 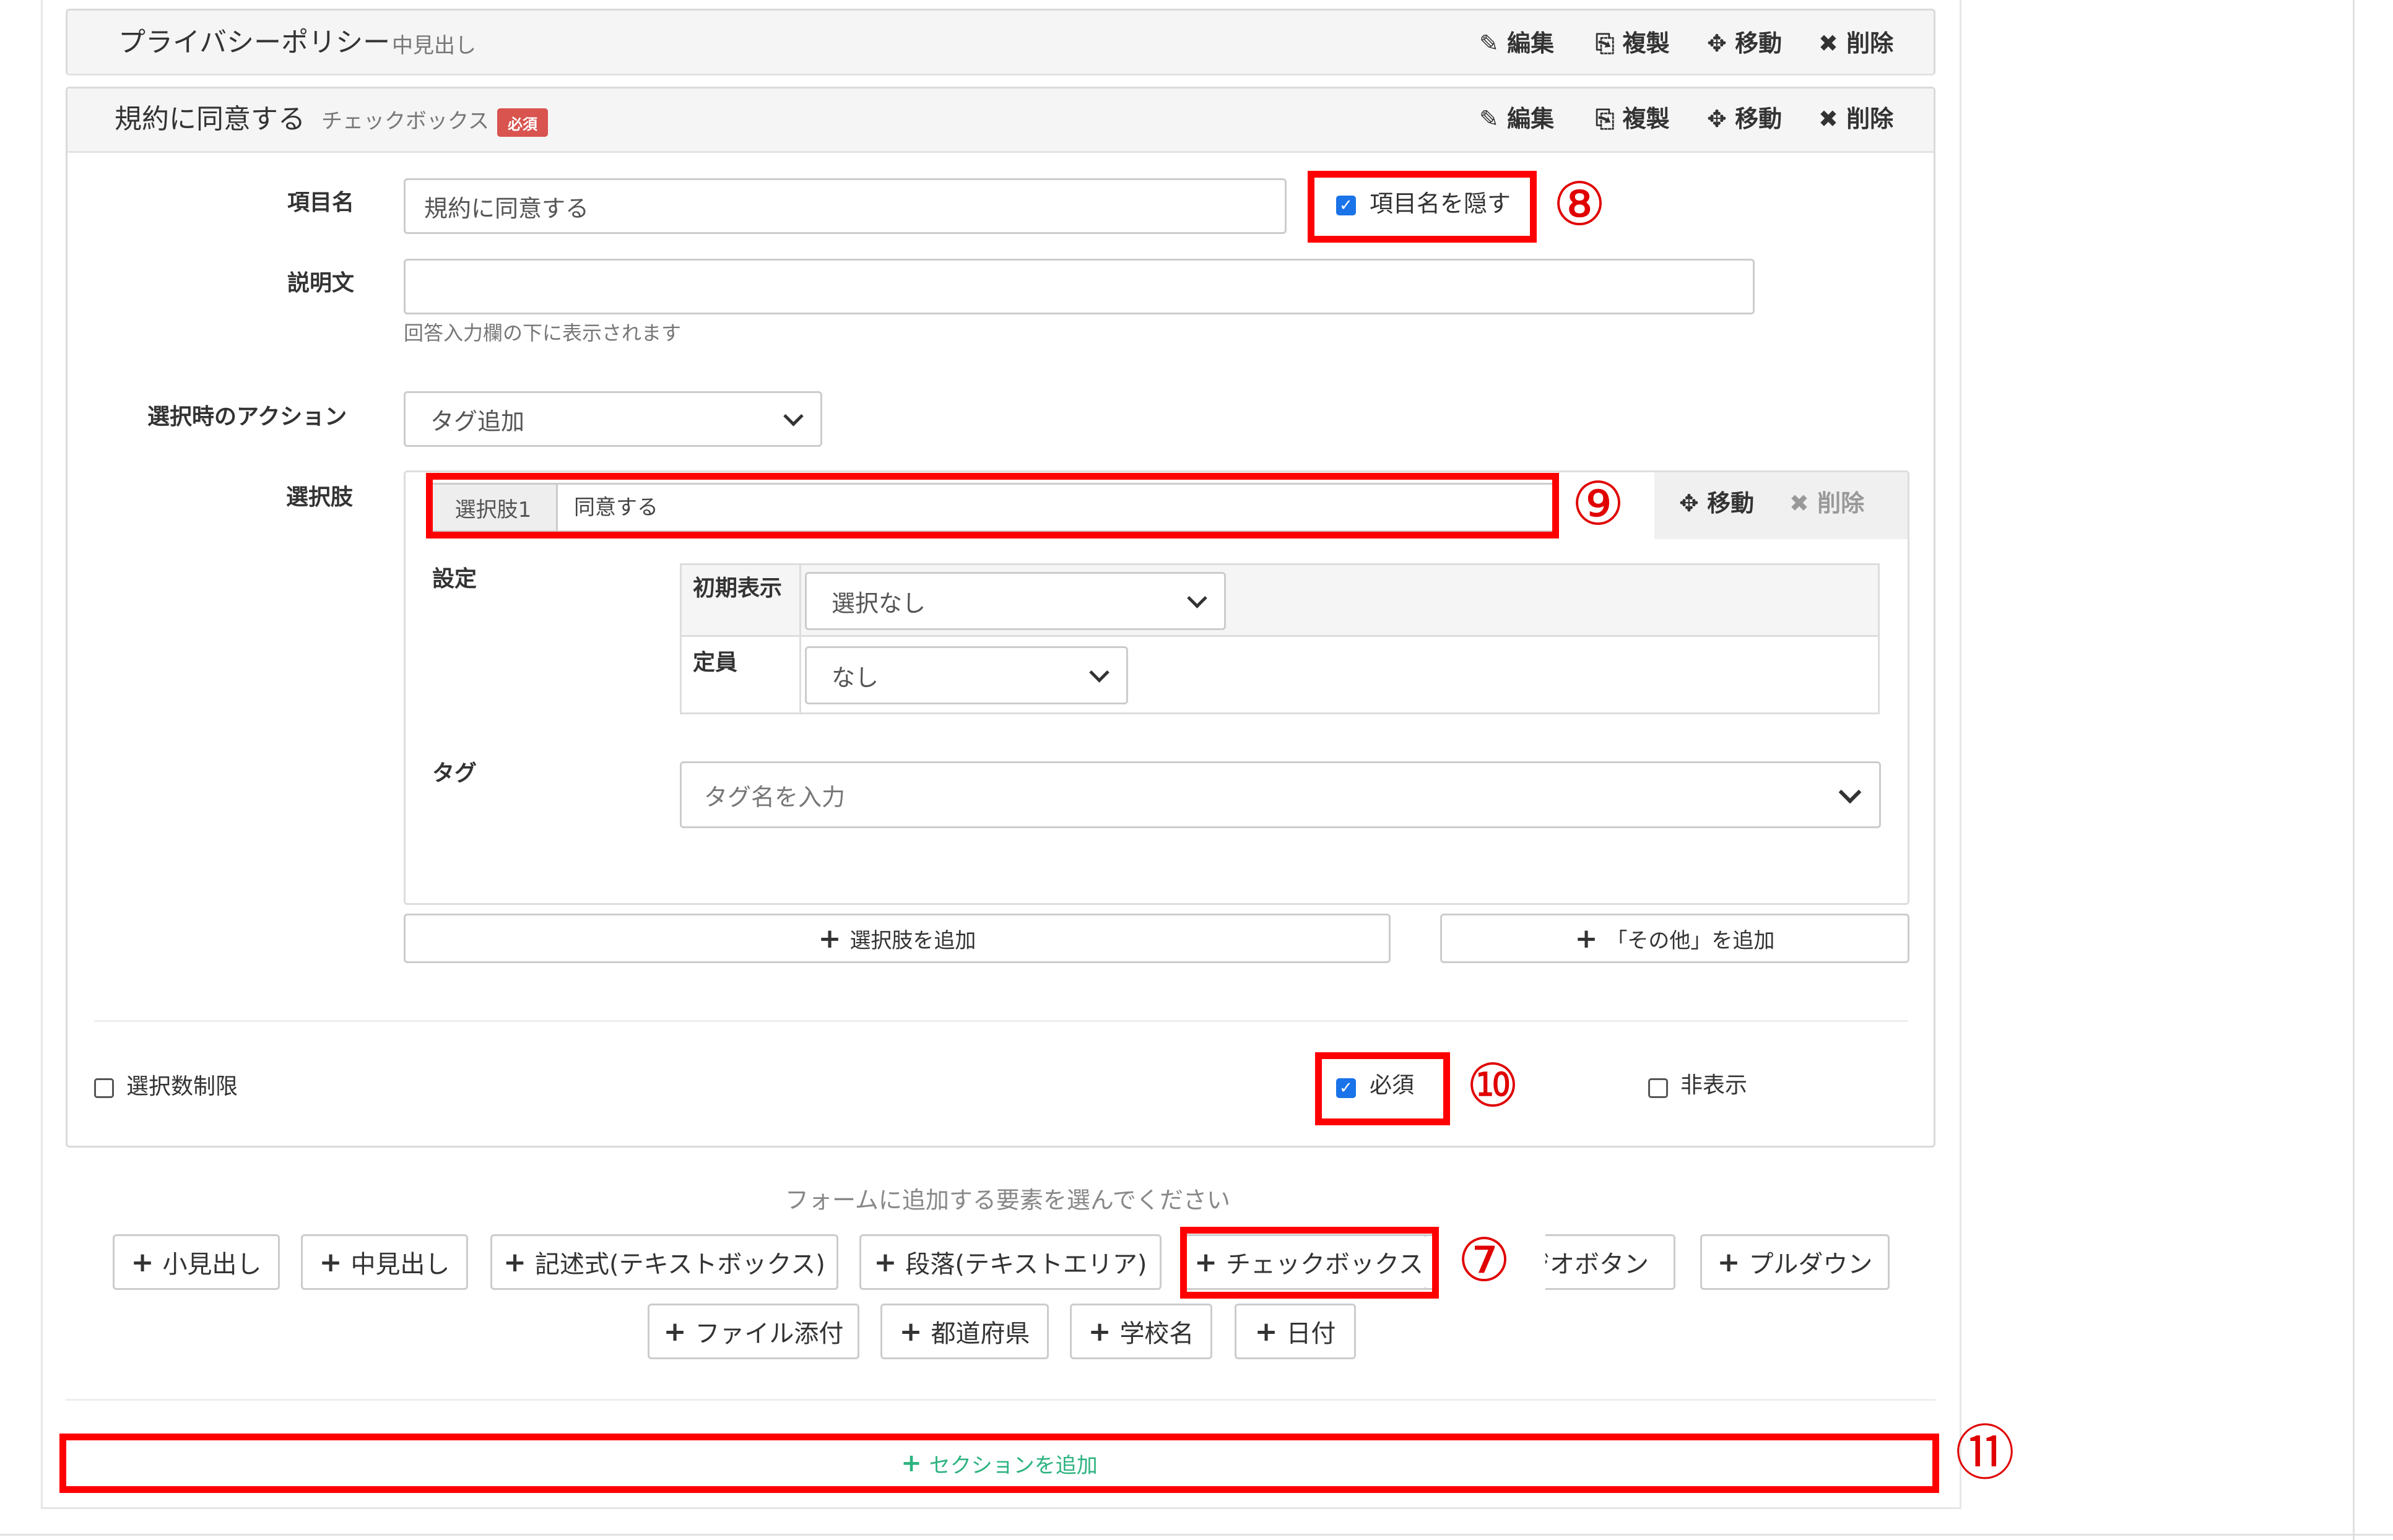 I want to click on limit-label: 選択数制限, so click(x=182, y=1087).